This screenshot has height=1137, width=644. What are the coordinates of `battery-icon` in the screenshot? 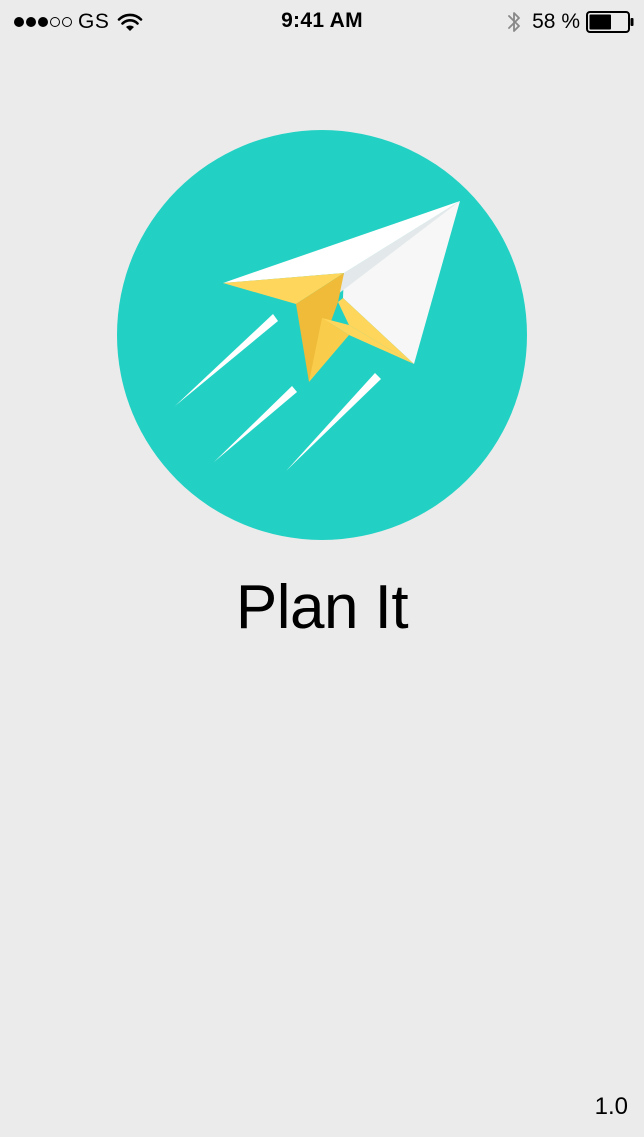 It's located at (610, 22).